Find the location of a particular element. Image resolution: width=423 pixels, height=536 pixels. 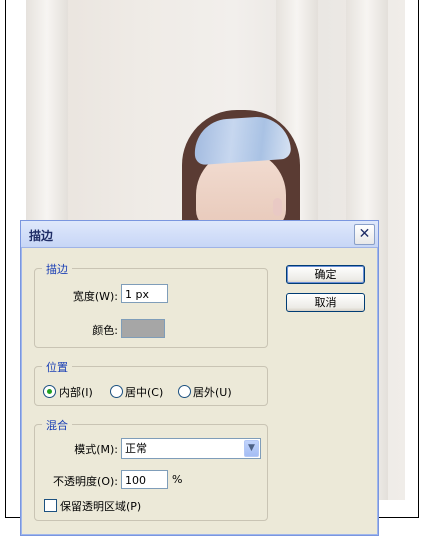

preserve-transparency-label: 保留透明区域(P) is located at coordinates (100, 506).